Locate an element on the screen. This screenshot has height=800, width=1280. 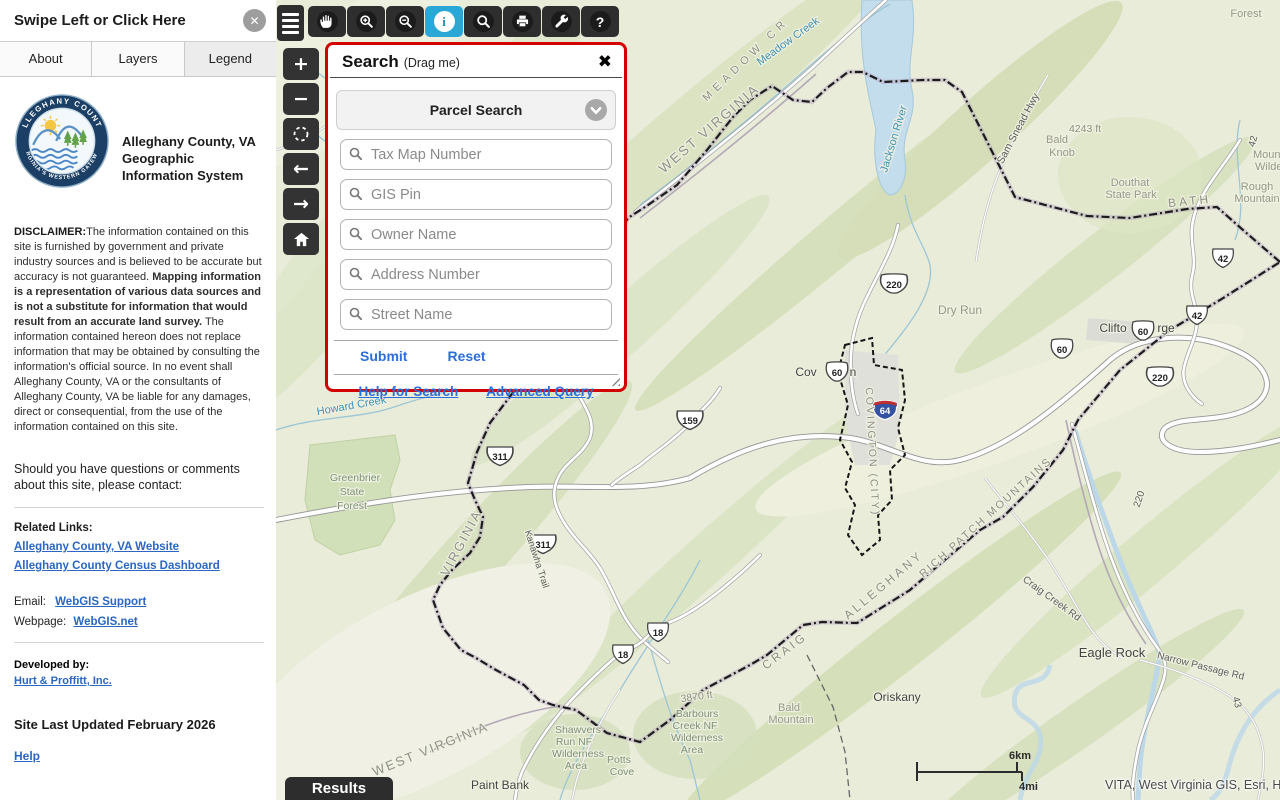
help-for-search-link: Help for Search is located at coordinates (408, 391).